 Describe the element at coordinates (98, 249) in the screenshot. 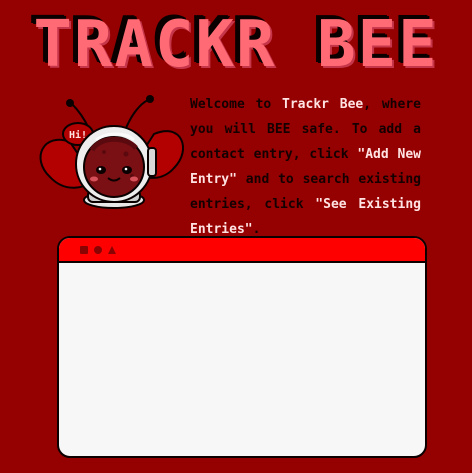

I see `circle-icon` at that location.